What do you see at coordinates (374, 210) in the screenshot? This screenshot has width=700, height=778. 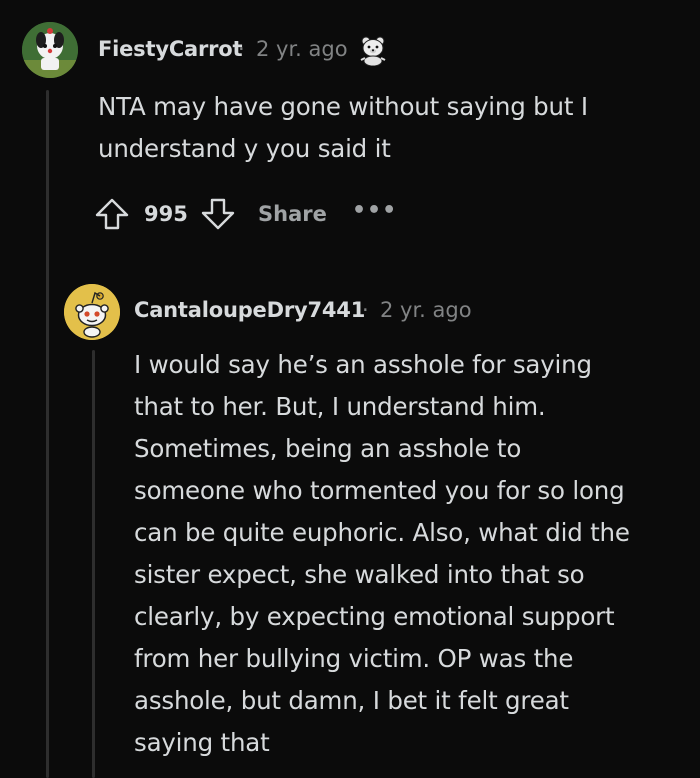 I see `more-options-icon: •••` at bounding box center [374, 210].